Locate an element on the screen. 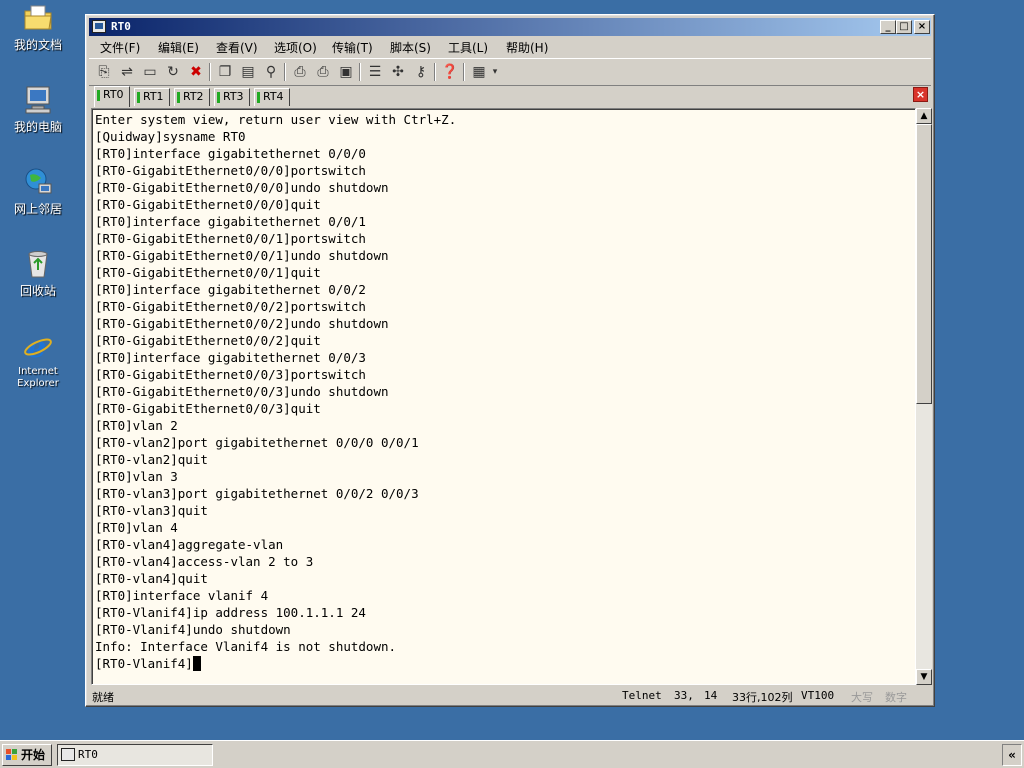  paste-icon: ▤ is located at coordinates (248, 72).